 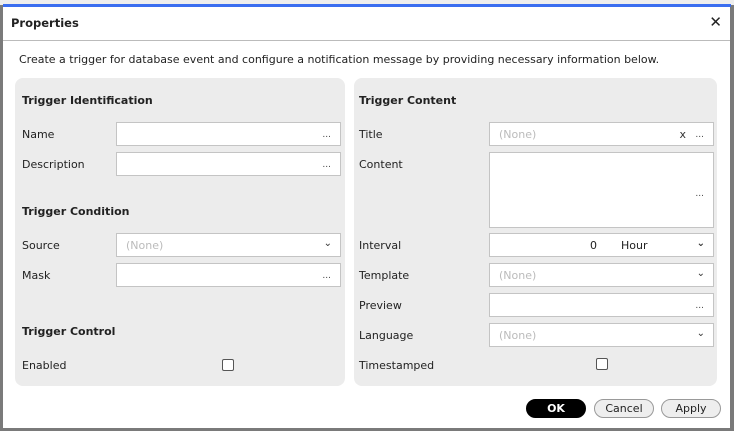 What do you see at coordinates (36, 275) in the screenshot?
I see `mask-label: Mask` at bounding box center [36, 275].